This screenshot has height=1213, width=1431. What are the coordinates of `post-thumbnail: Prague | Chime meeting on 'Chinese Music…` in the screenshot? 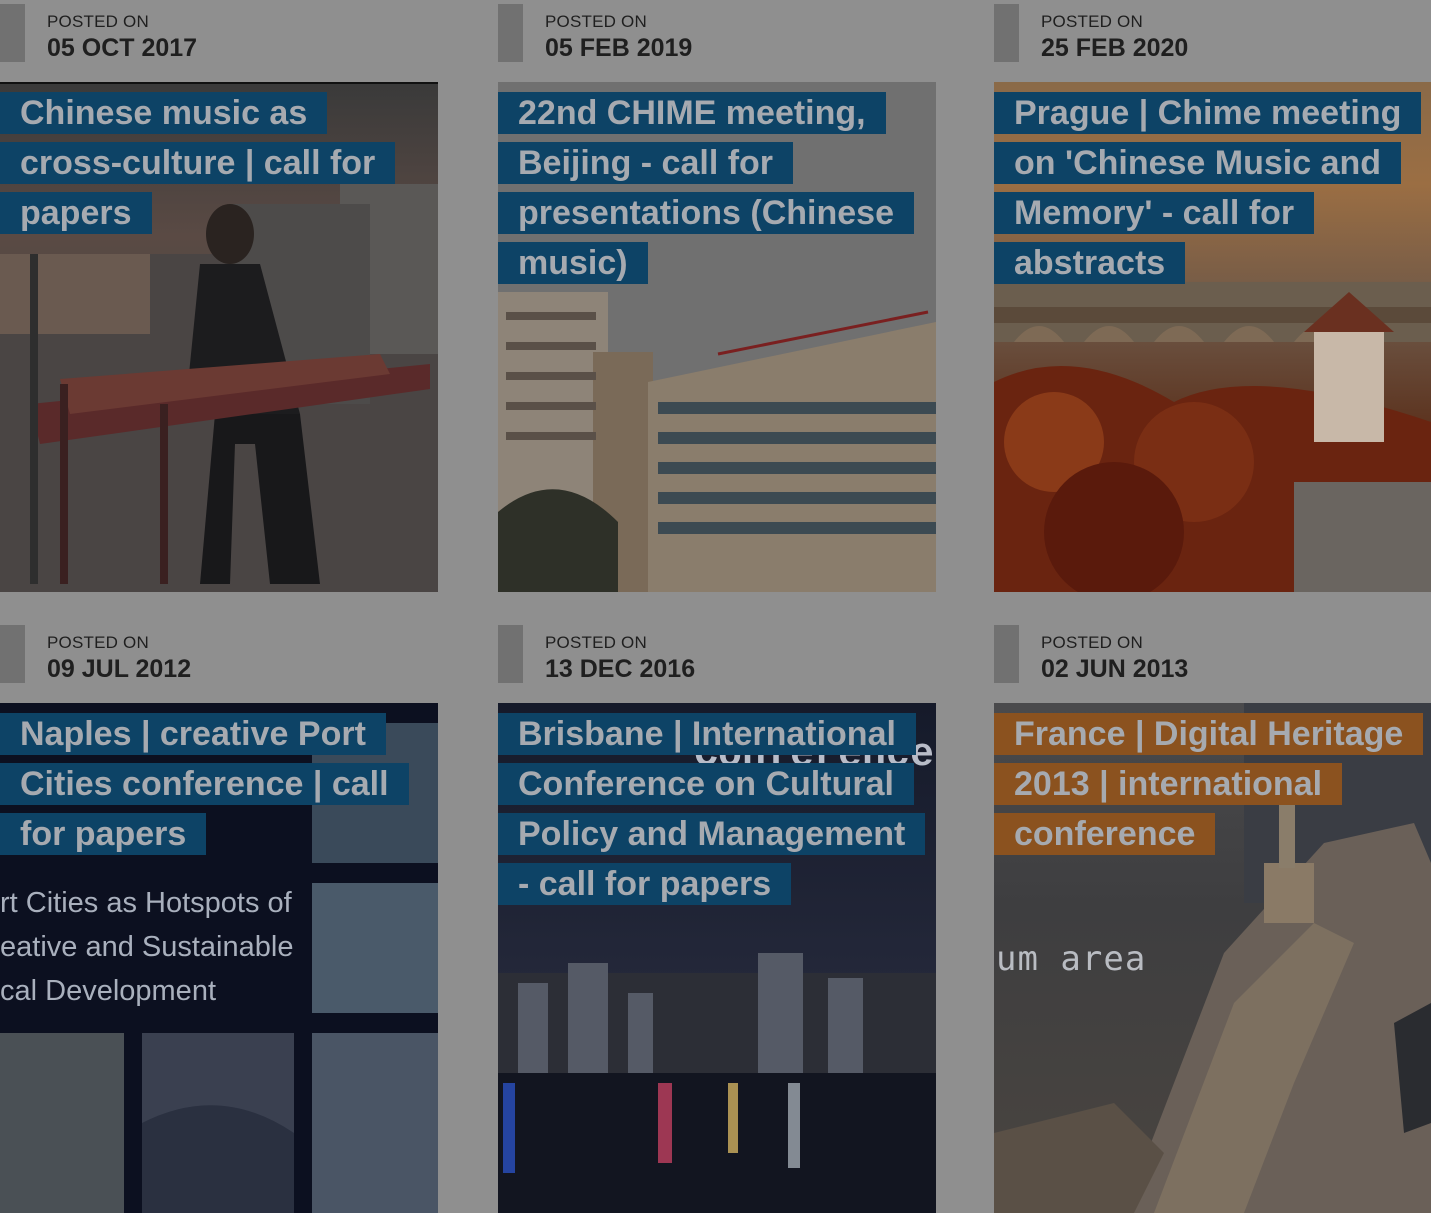 It's located at (1212, 337).